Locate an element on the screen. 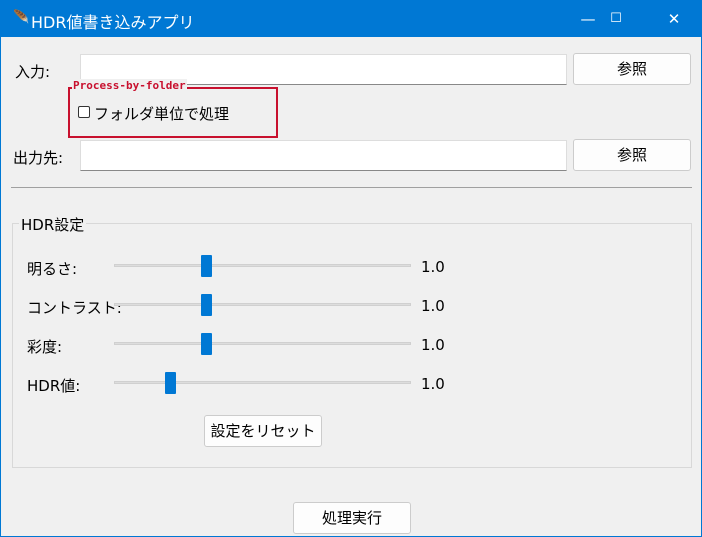  process-by-folder-frame: Process-by-folder フォルダ単位で処理 is located at coordinates (173, 108).